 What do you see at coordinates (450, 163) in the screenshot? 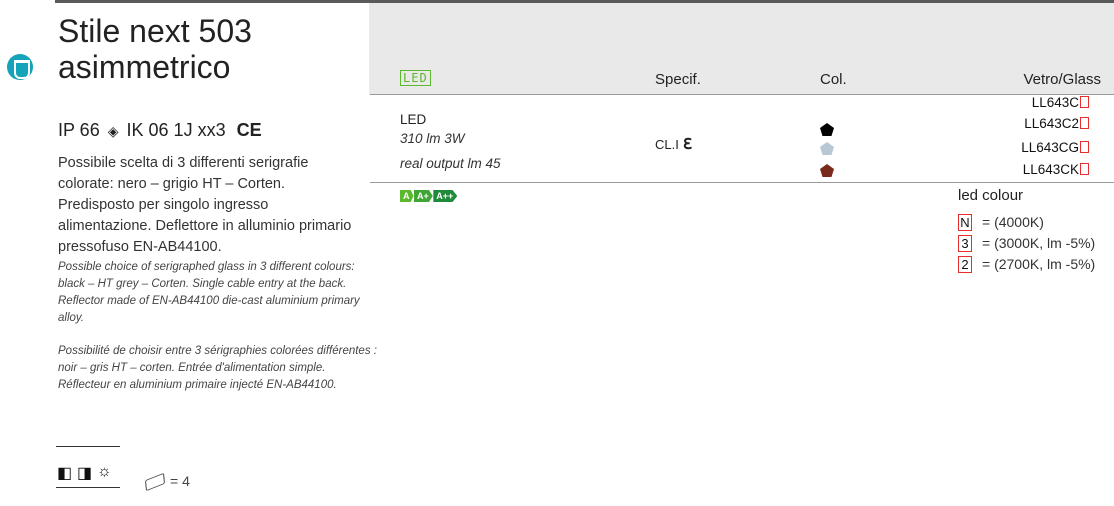
I see `led-spec-real-output: real output lm 45` at bounding box center [450, 163].